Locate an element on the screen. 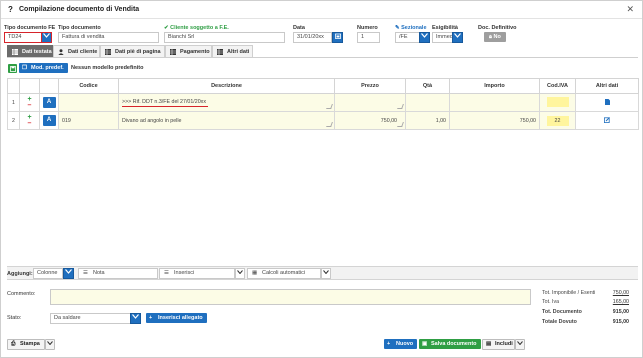 This screenshot has width=643, height=358. codiva-value is located at coordinates (557, 101).